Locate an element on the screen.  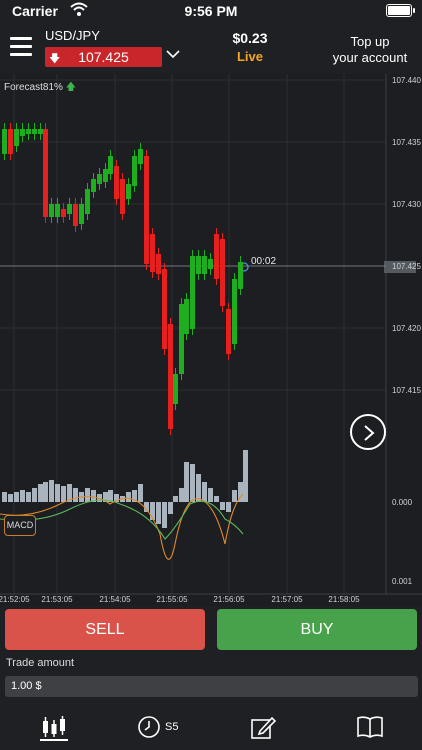
chevron-down-icon is located at coordinates (173, 54).